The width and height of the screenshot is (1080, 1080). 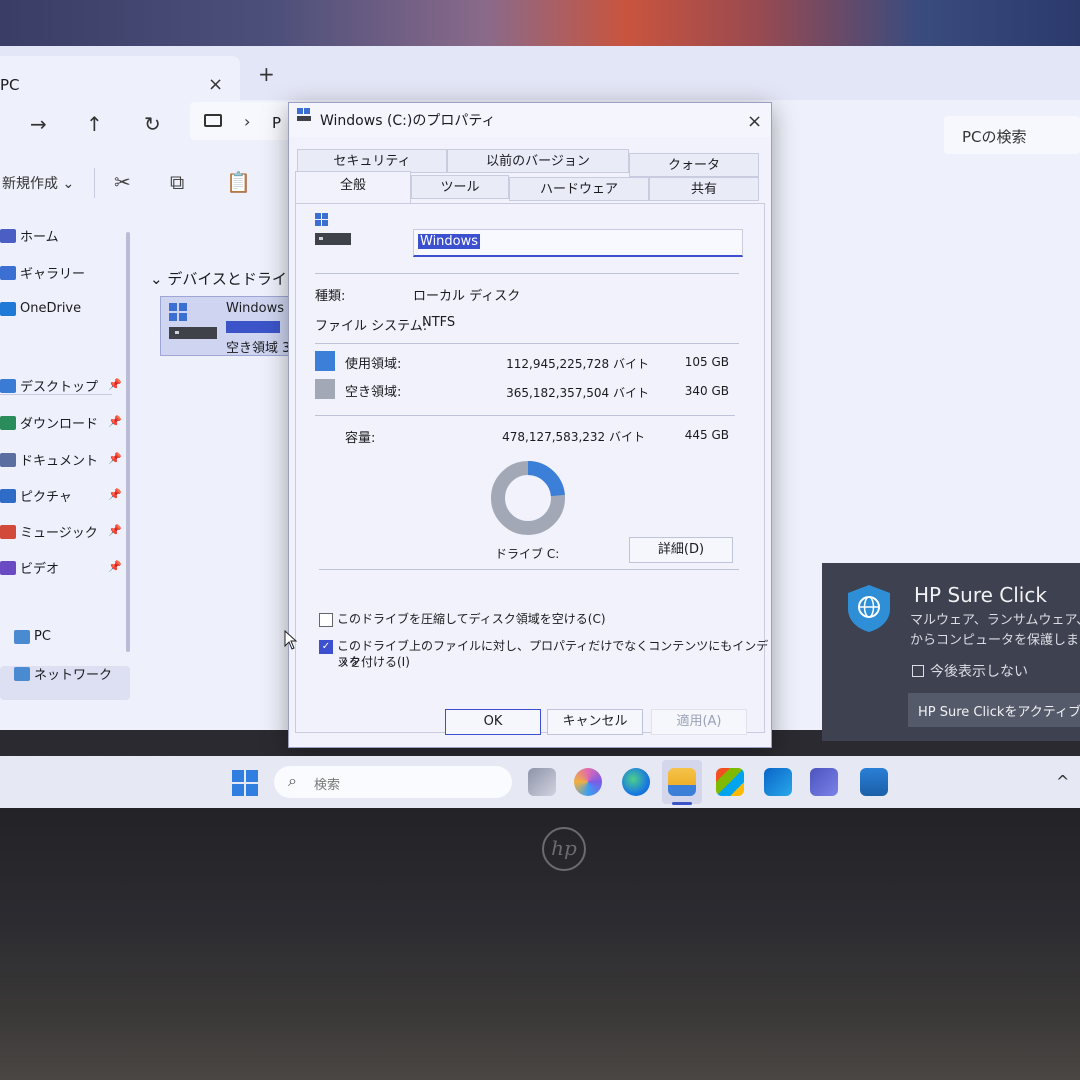 What do you see at coordinates (238, 182) in the screenshot?
I see `paste-icon: 📋` at bounding box center [238, 182].